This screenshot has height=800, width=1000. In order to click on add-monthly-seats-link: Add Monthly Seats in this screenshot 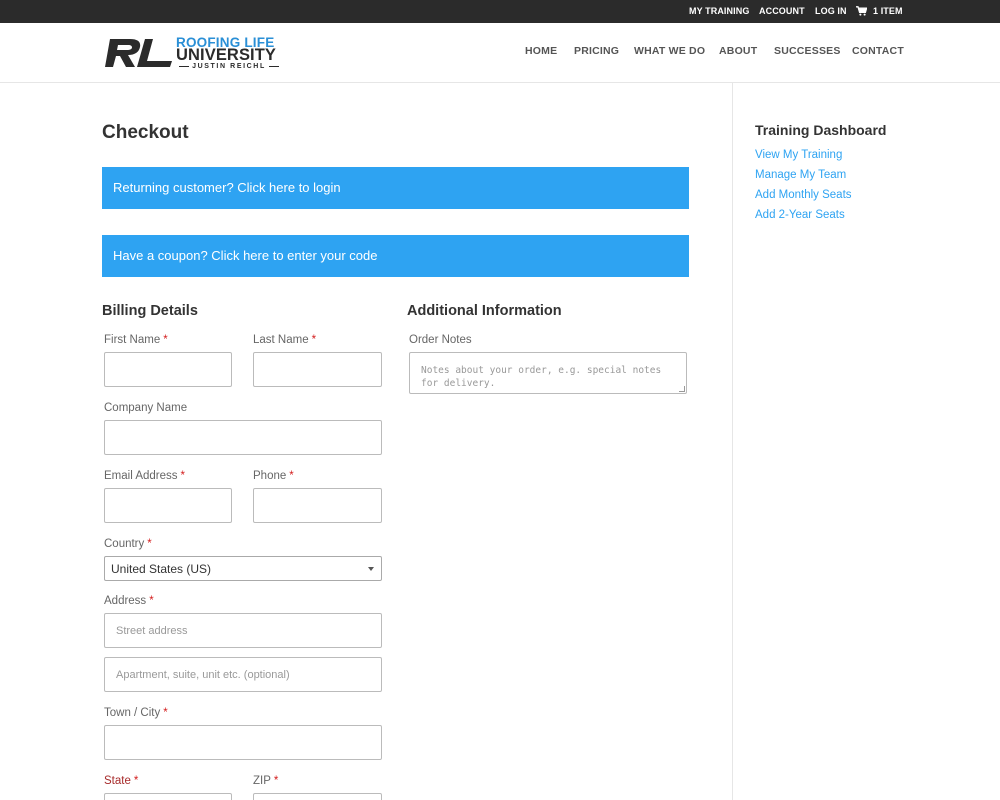, I will do `click(803, 195)`.